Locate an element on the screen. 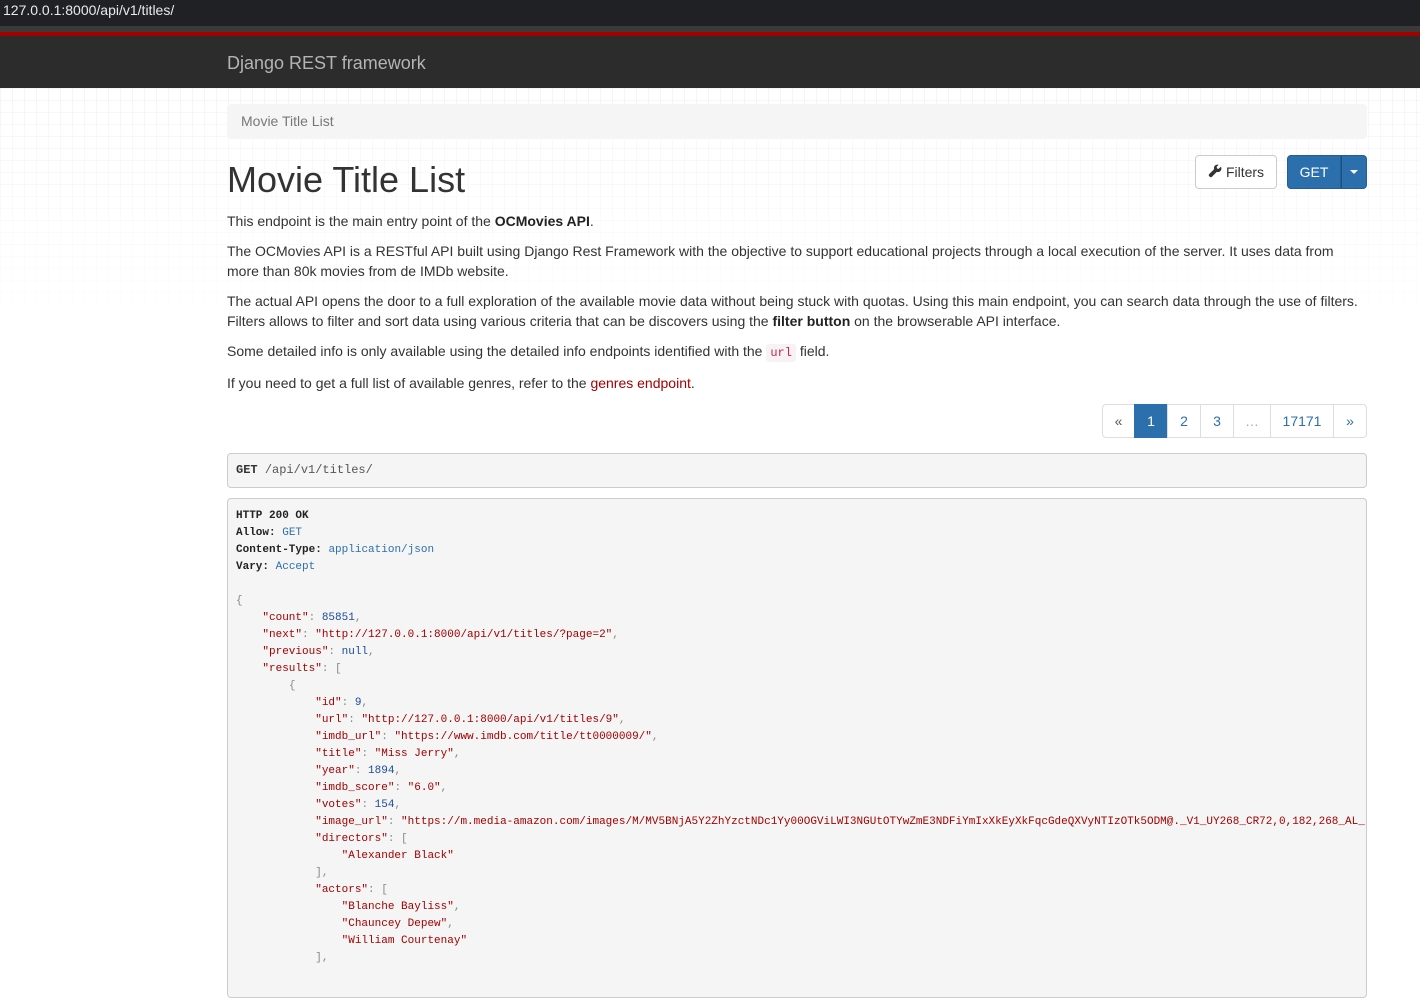 Image resolution: width=1420 pixels, height=998 pixels. json-title: "Miss Jerry" is located at coordinates (414, 754).